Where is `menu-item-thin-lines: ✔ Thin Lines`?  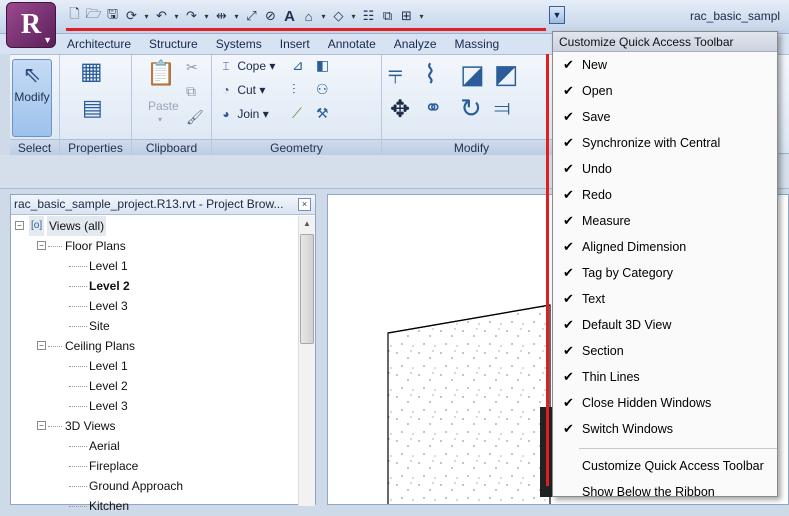 menu-item-thin-lines: ✔ Thin Lines is located at coordinates (665, 377).